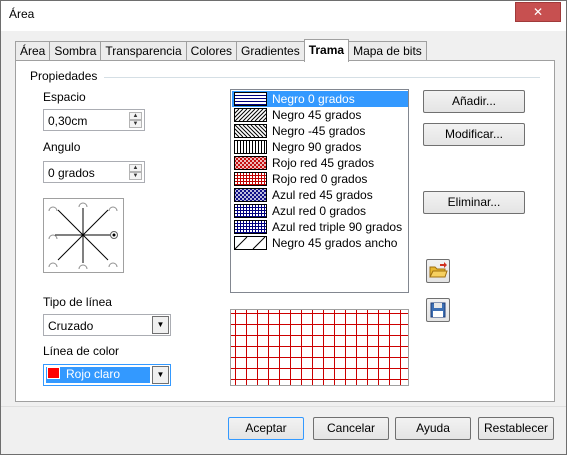 The image size is (567, 455). I want to click on spacing-value: 0,30cm, so click(67, 121).